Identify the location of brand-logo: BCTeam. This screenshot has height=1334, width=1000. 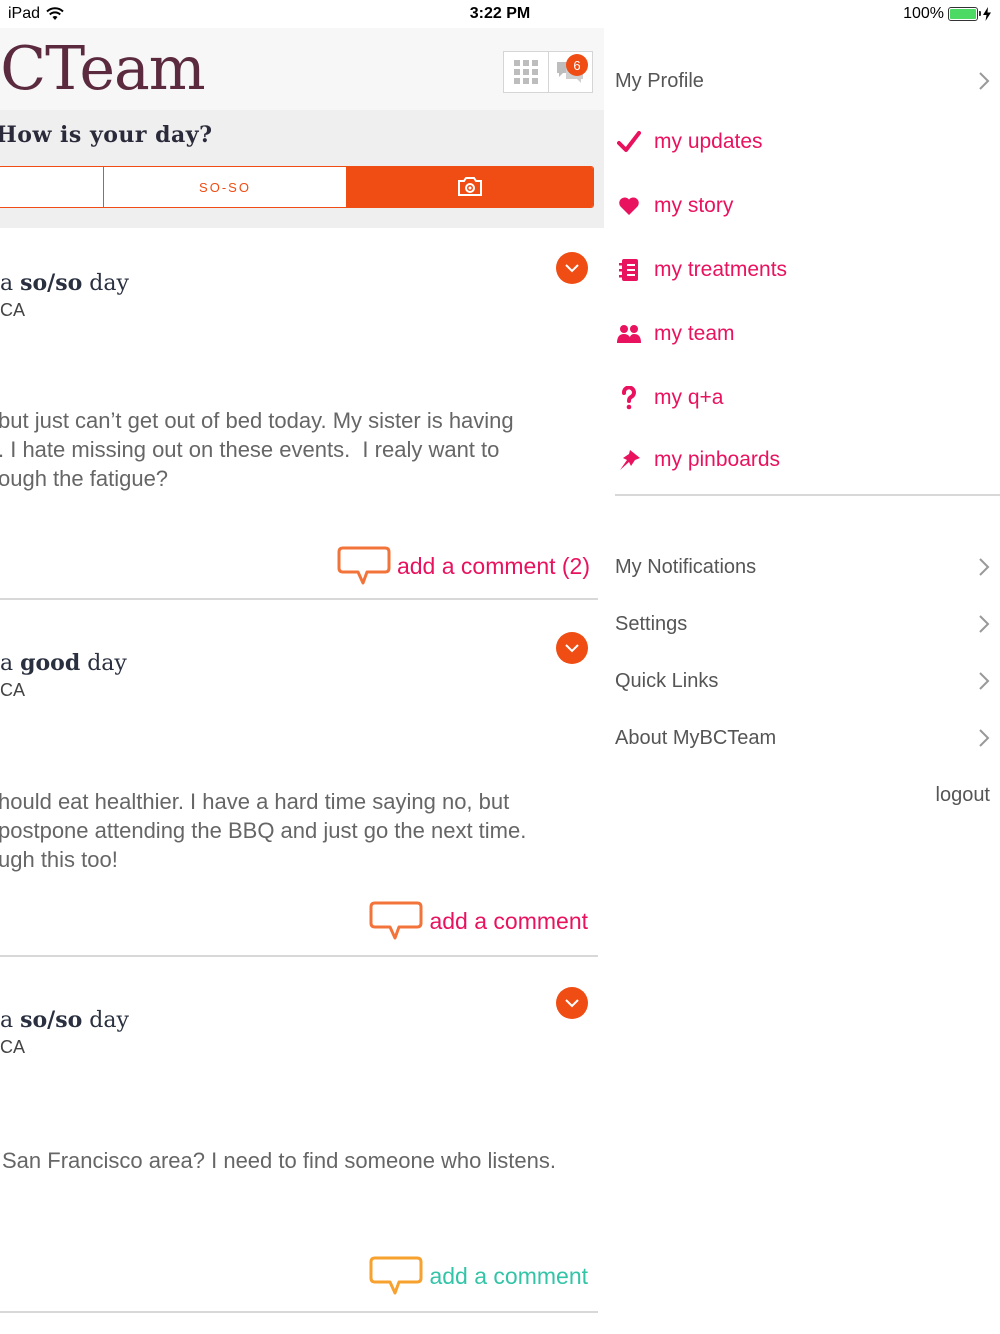
(103, 69).